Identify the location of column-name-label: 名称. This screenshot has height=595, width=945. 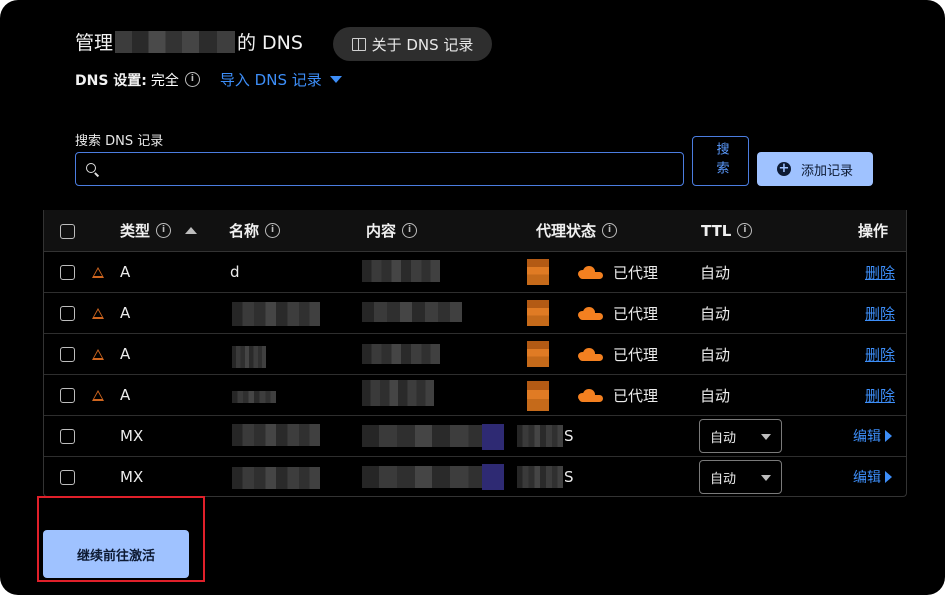
(244, 231).